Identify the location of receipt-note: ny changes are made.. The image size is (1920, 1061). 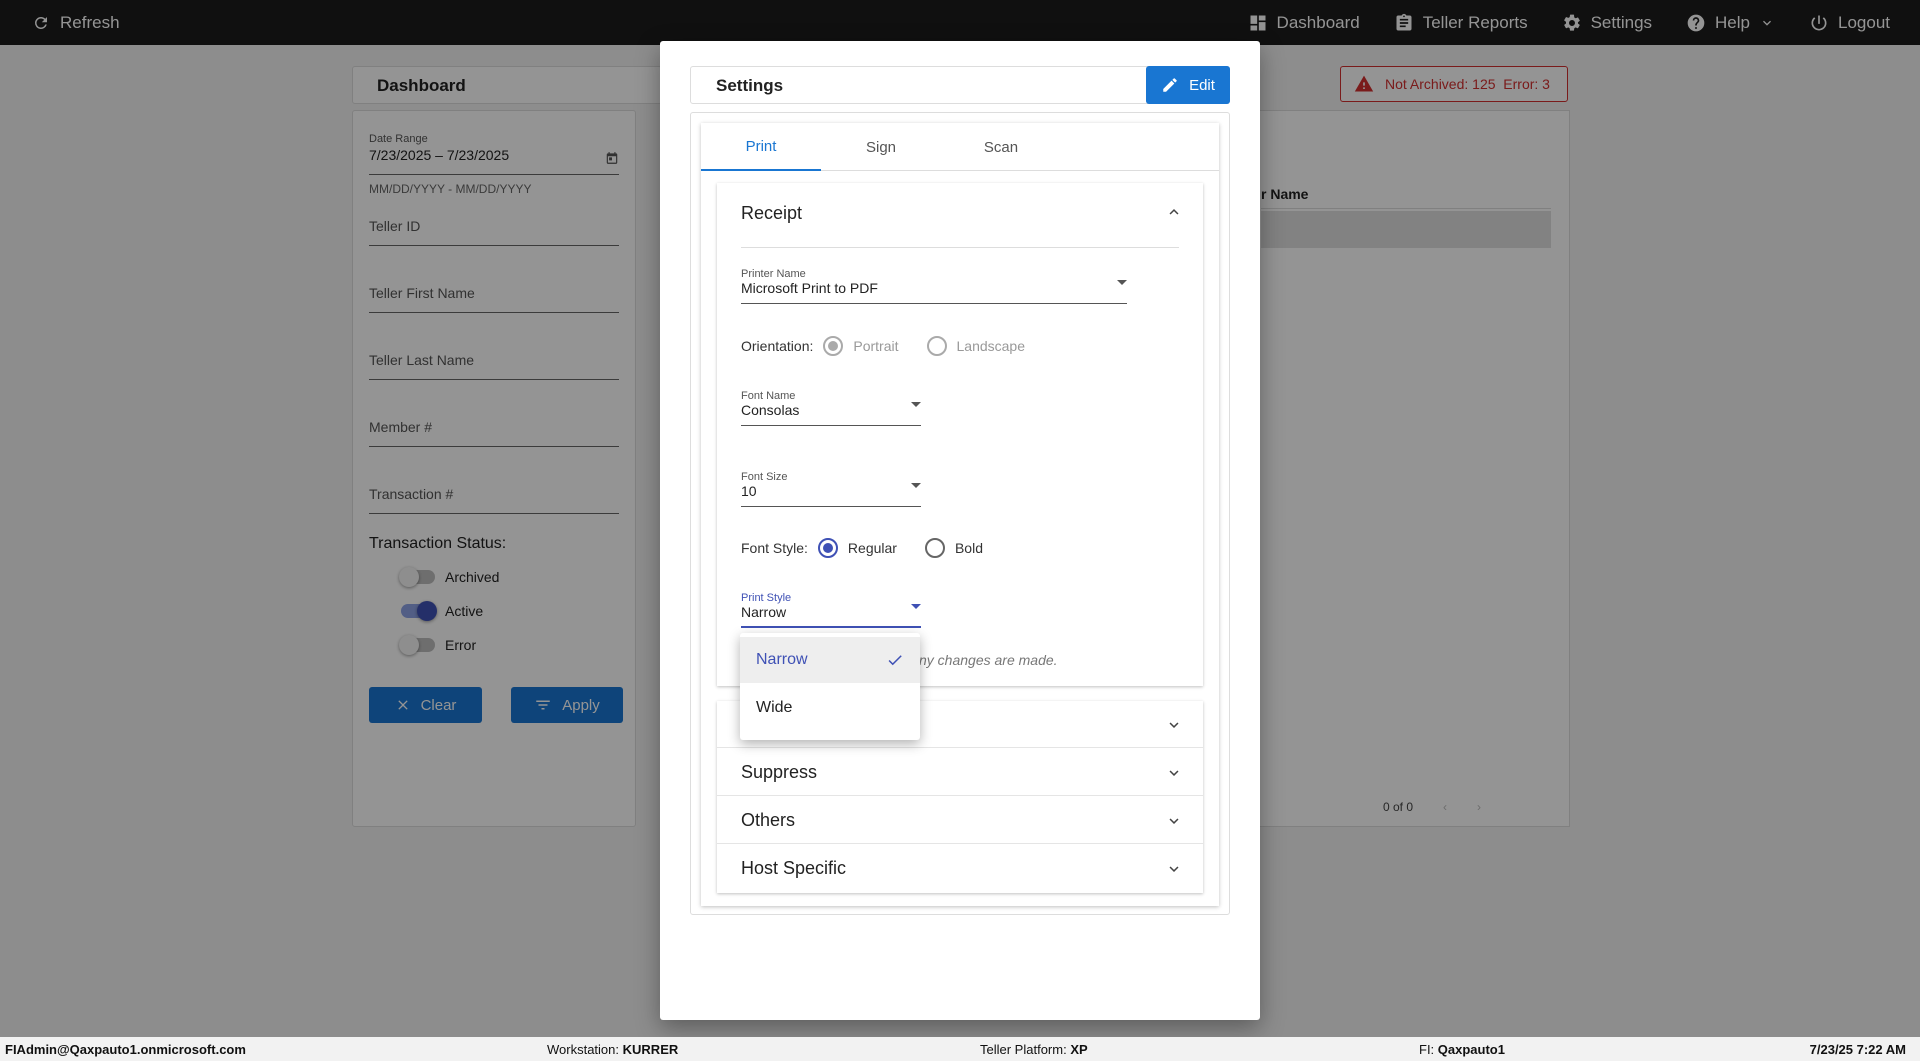
(988, 660).